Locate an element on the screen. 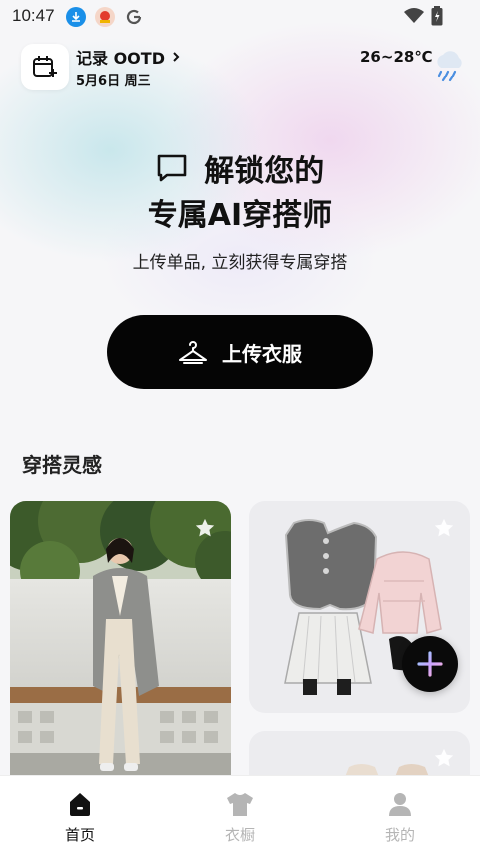  chat-bubble-icon is located at coordinates (172, 168).